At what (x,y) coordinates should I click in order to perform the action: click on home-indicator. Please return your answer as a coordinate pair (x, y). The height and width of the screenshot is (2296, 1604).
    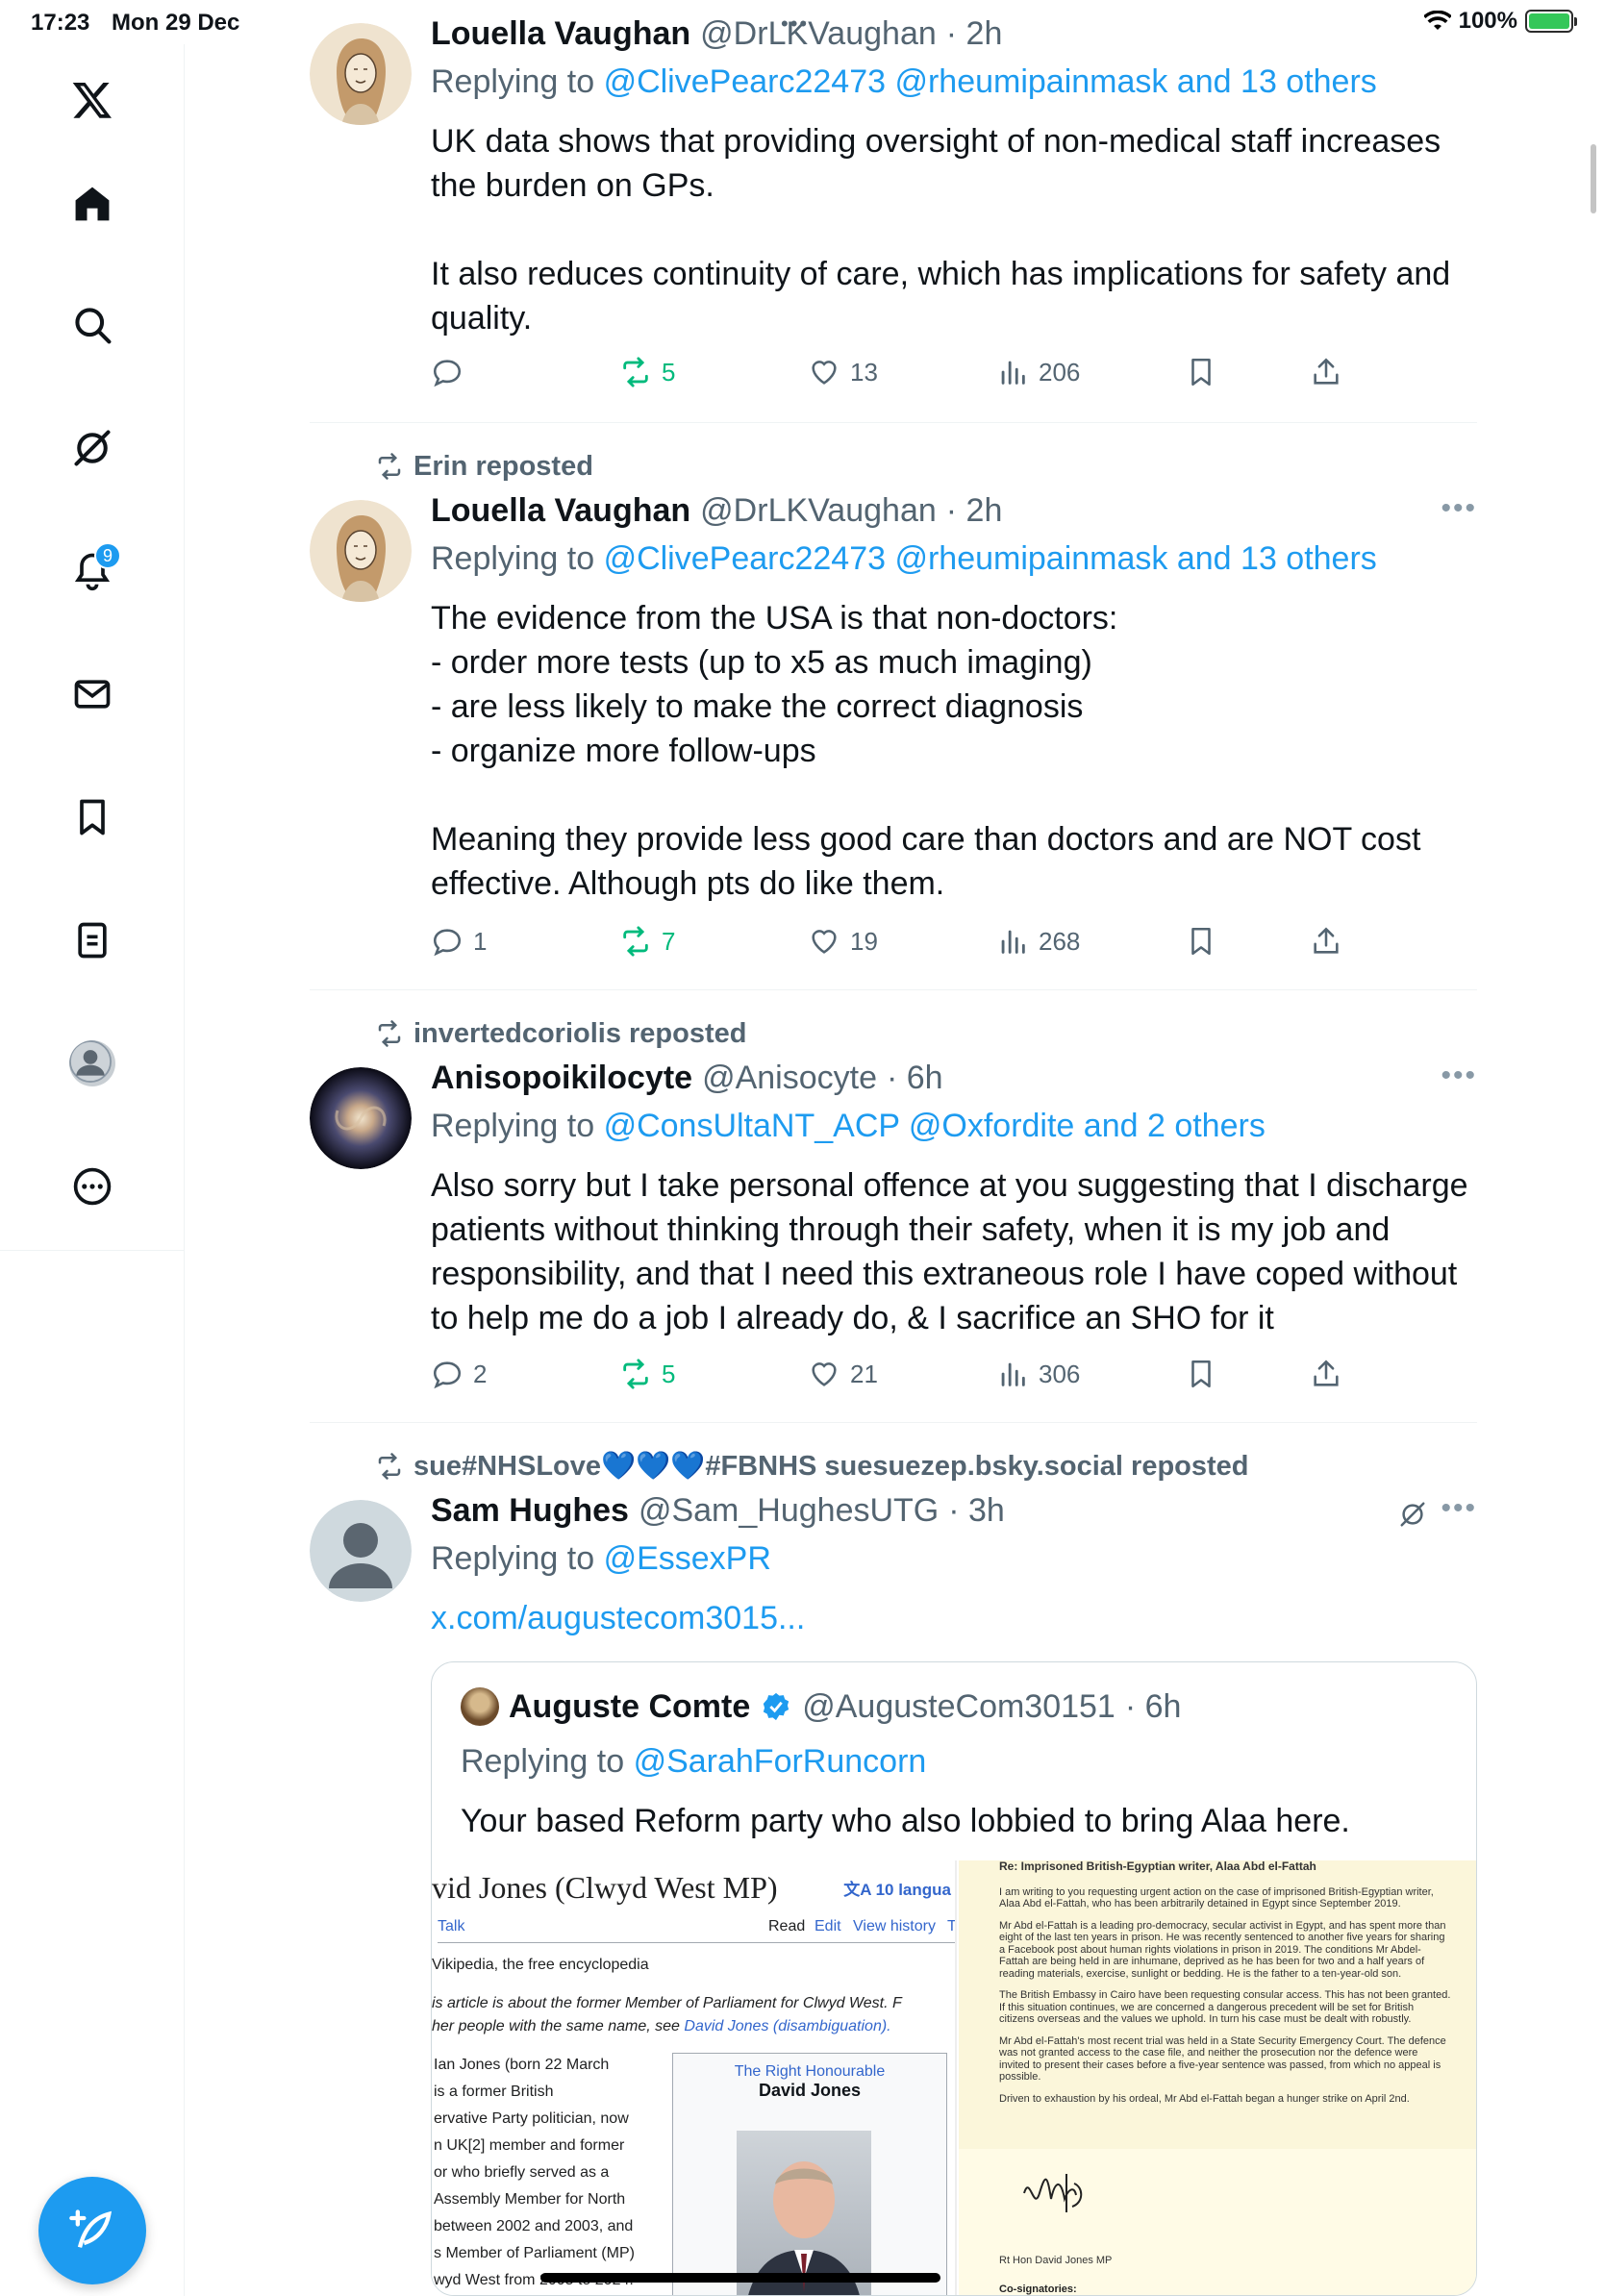
    Looking at the image, I should click on (740, 2278).